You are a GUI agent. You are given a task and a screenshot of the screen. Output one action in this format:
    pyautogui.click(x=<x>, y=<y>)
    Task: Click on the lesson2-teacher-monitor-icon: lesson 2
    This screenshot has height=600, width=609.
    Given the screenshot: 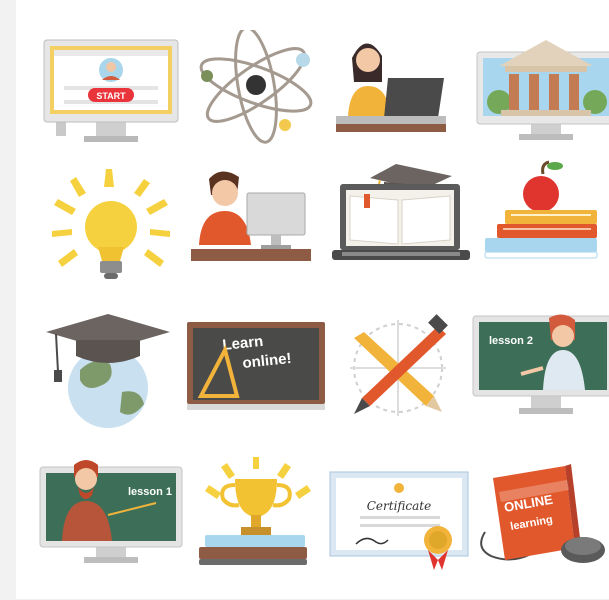 What is the action you would take?
    pyautogui.click(x=540, y=380)
    